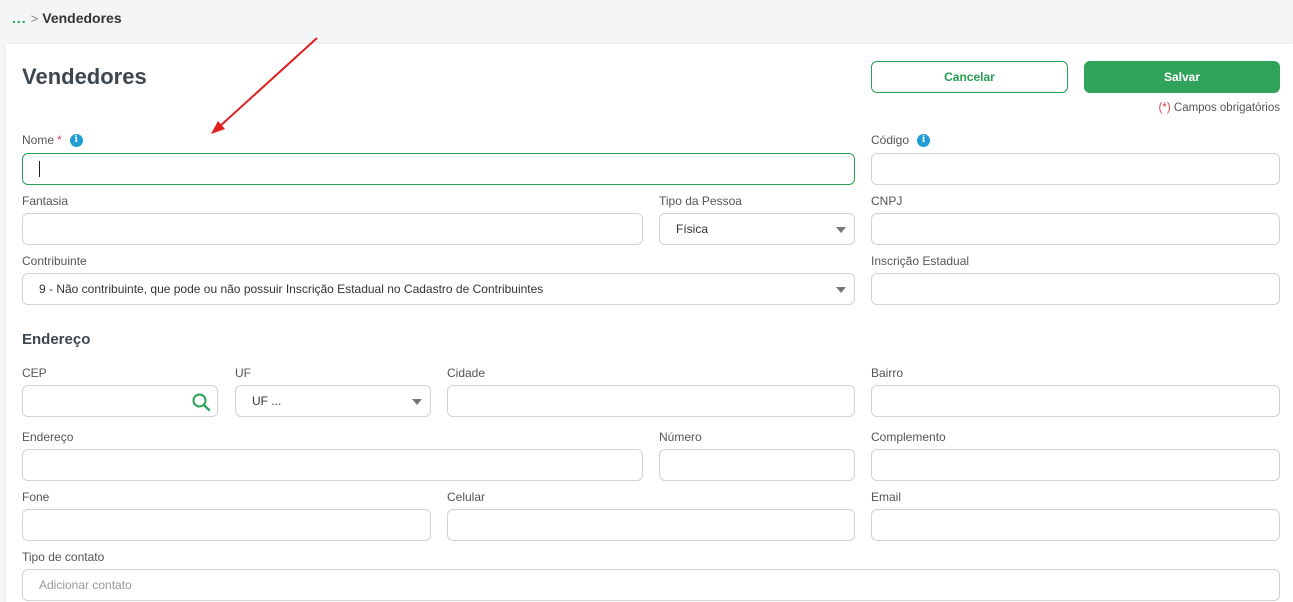 Image resolution: width=1293 pixels, height=602 pixels. I want to click on search-icon, so click(201, 402).